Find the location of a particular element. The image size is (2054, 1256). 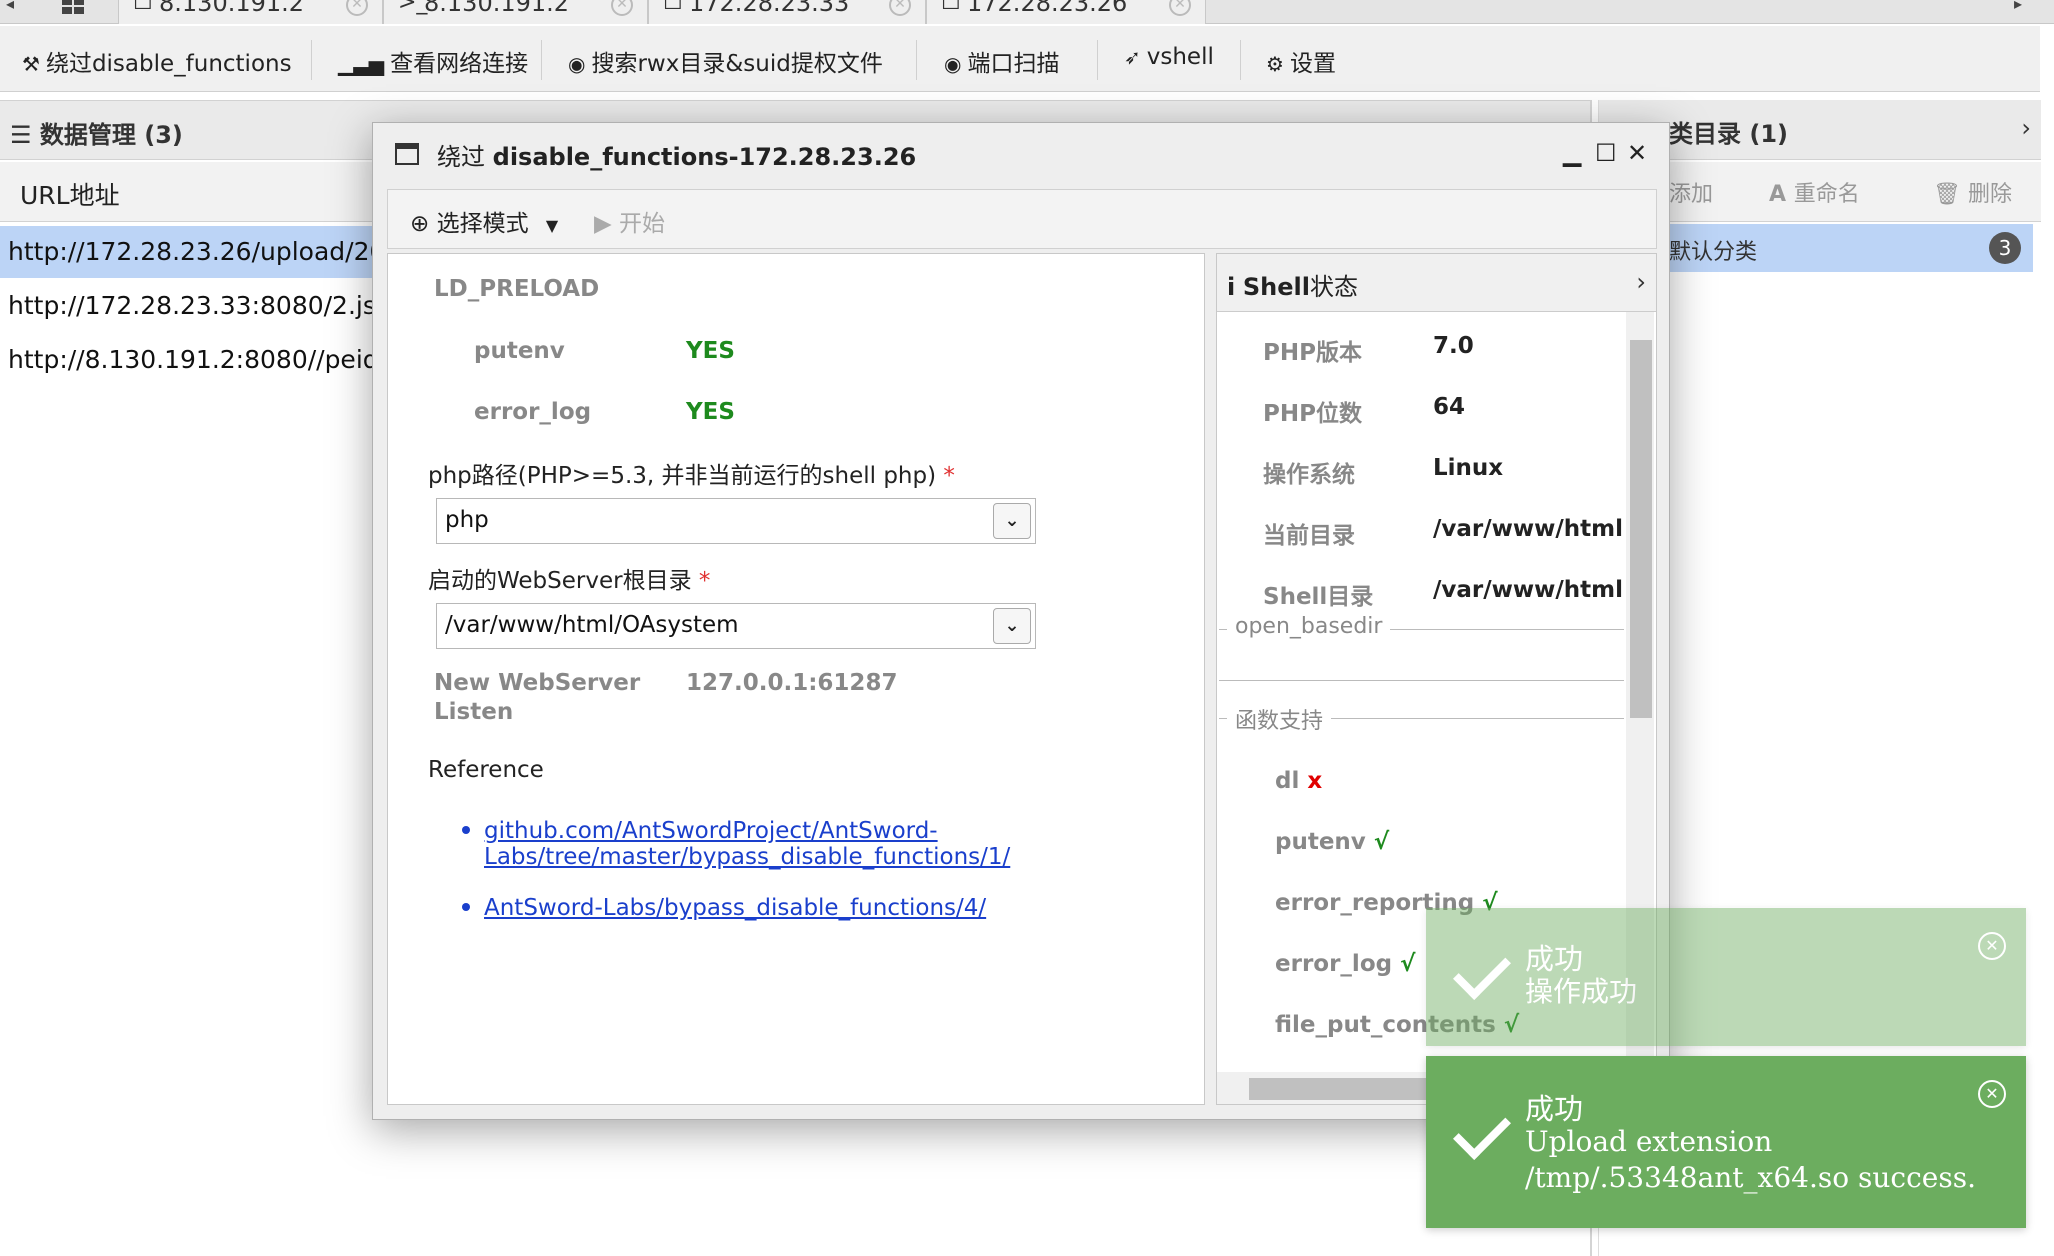

font-icon: A is located at coordinates (1781, 194).